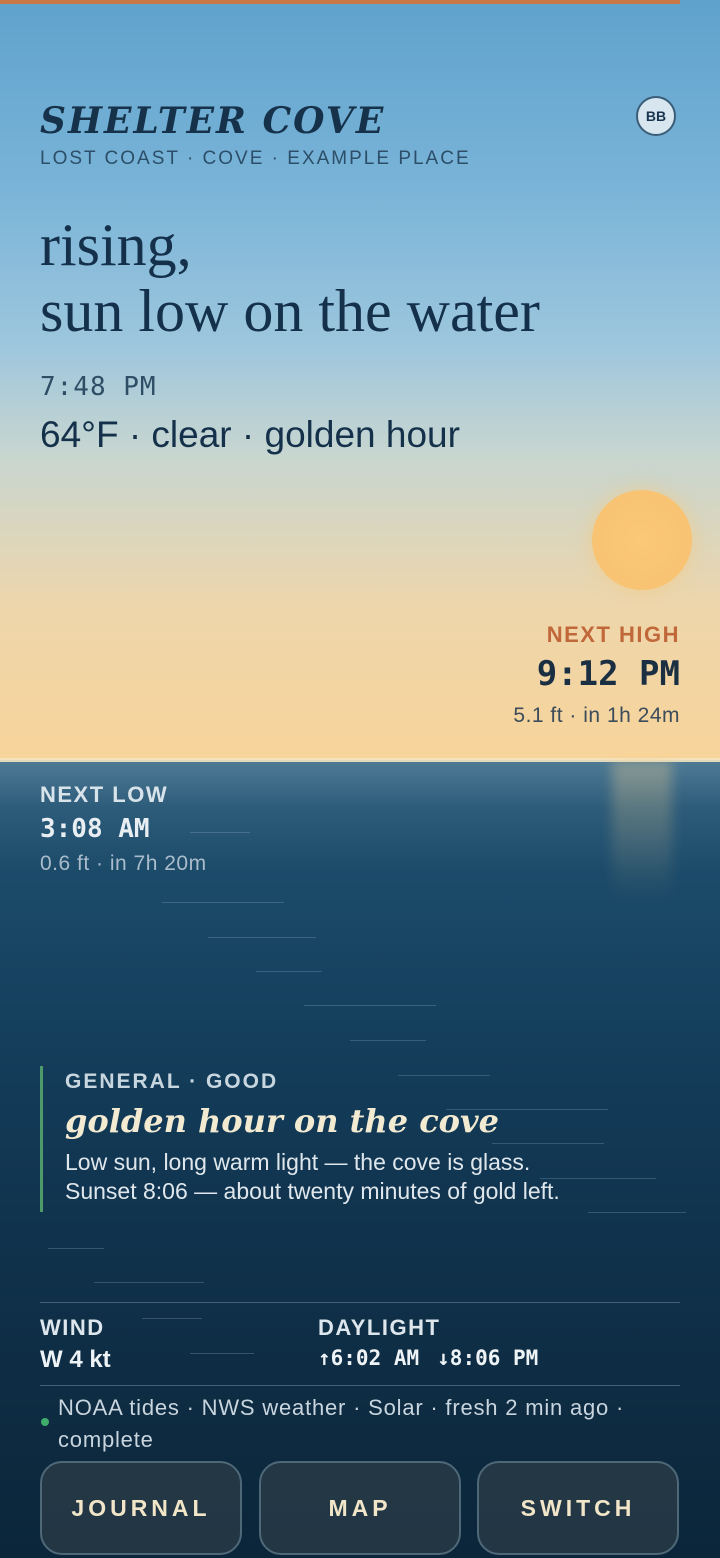 The image size is (720, 1558). Describe the element at coordinates (45, 1422) in the screenshot. I see `status-dot-icon` at that location.